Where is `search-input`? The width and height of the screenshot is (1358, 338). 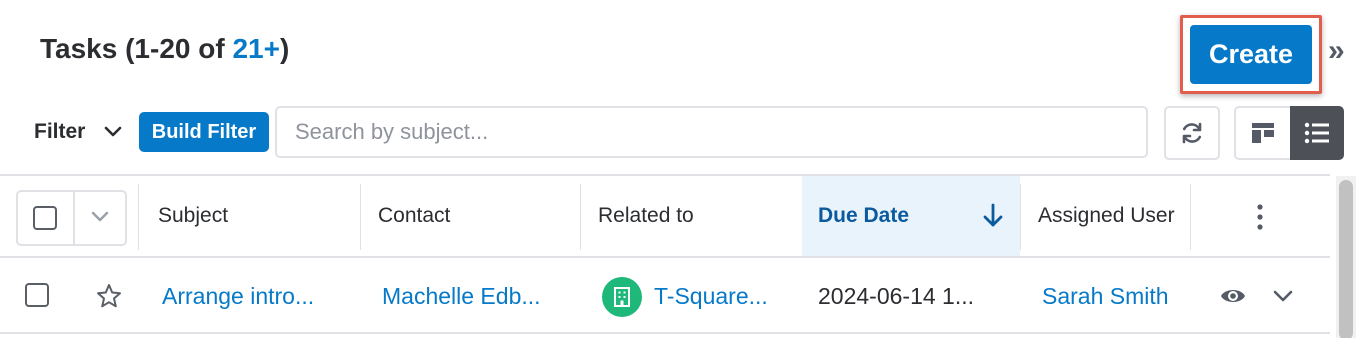 search-input is located at coordinates (711, 132).